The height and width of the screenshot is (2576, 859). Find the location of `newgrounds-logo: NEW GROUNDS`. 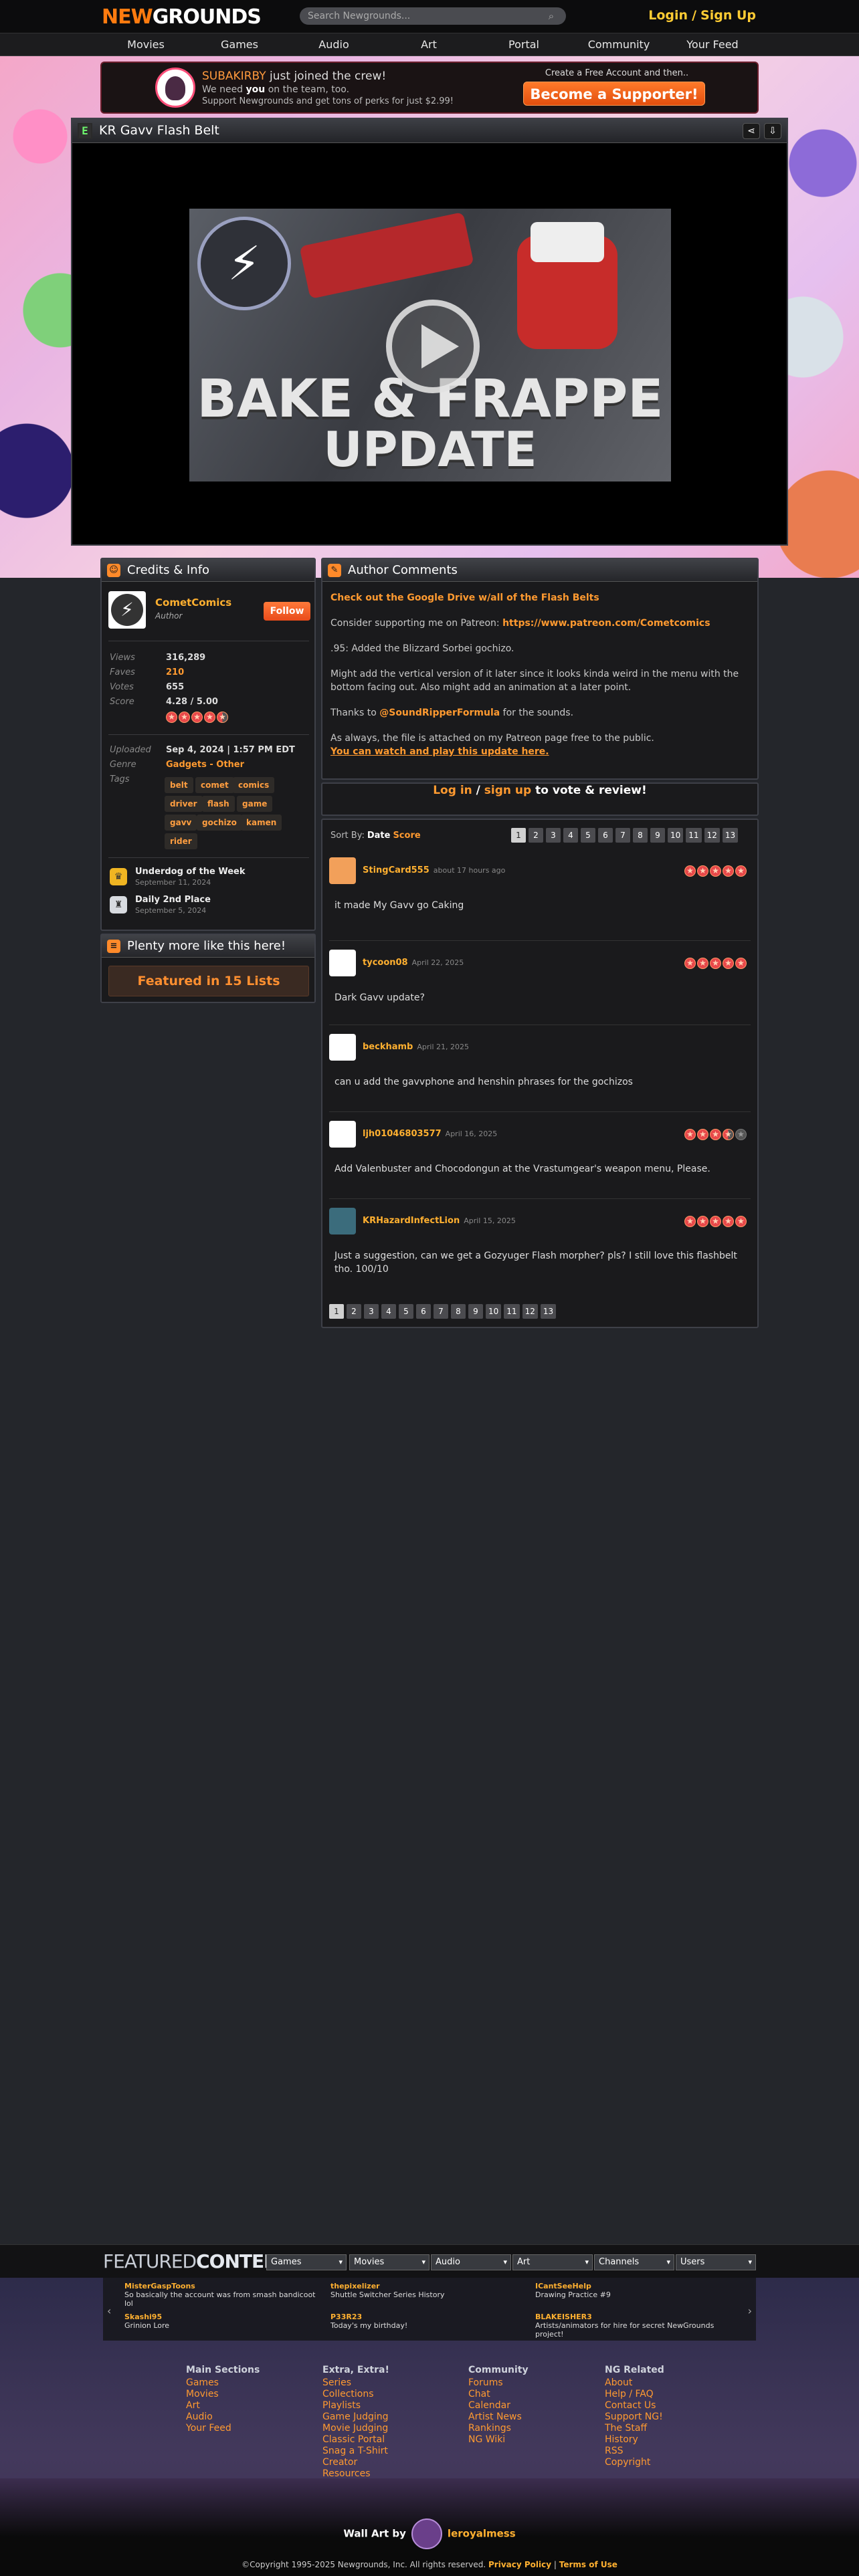

newgrounds-logo: NEW GROUNDS is located at coordinates (182, 17).